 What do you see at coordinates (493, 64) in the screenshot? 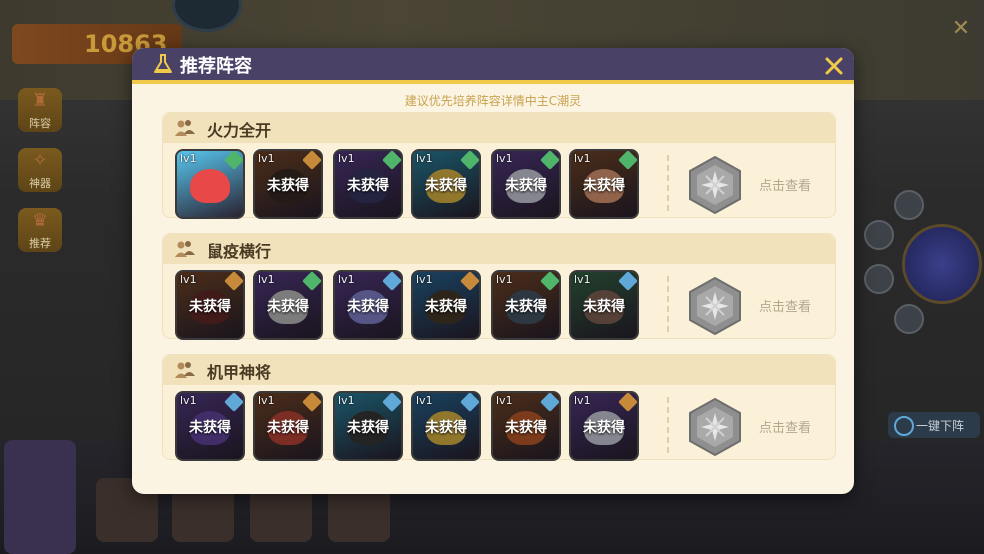
I see `dialog-header: 推荐阵容` at bounding box center [493, 64].